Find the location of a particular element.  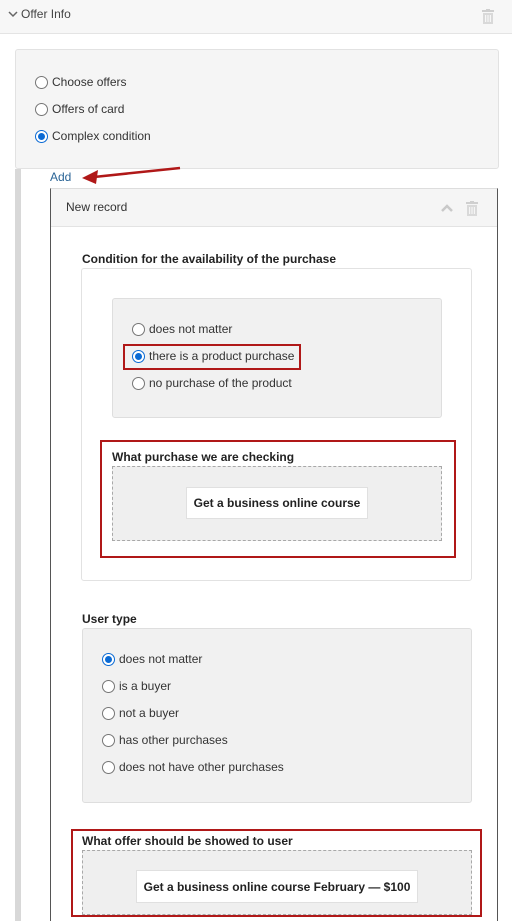

purchase-option-product-purchase: there is a product purchase is located at coordinates (213, 356).